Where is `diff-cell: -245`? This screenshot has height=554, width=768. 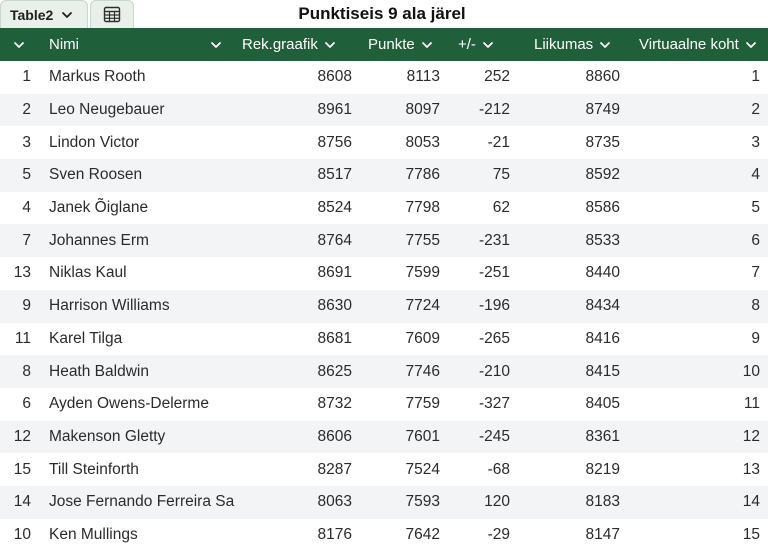 diff-cell: -245 is located at coordinates (494, 436).